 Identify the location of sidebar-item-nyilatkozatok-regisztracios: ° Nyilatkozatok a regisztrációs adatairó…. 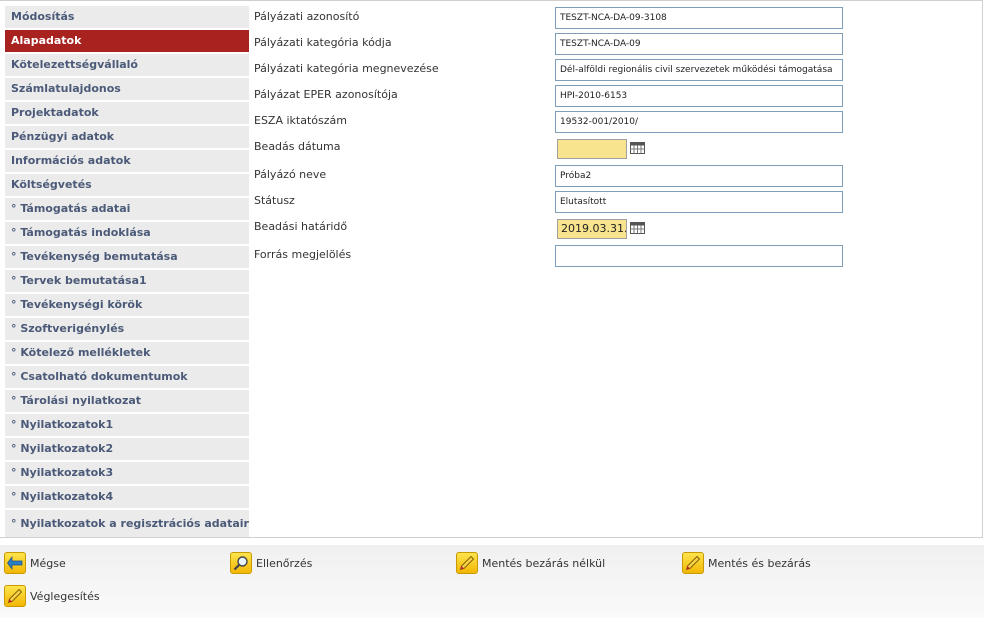
(127, 523).